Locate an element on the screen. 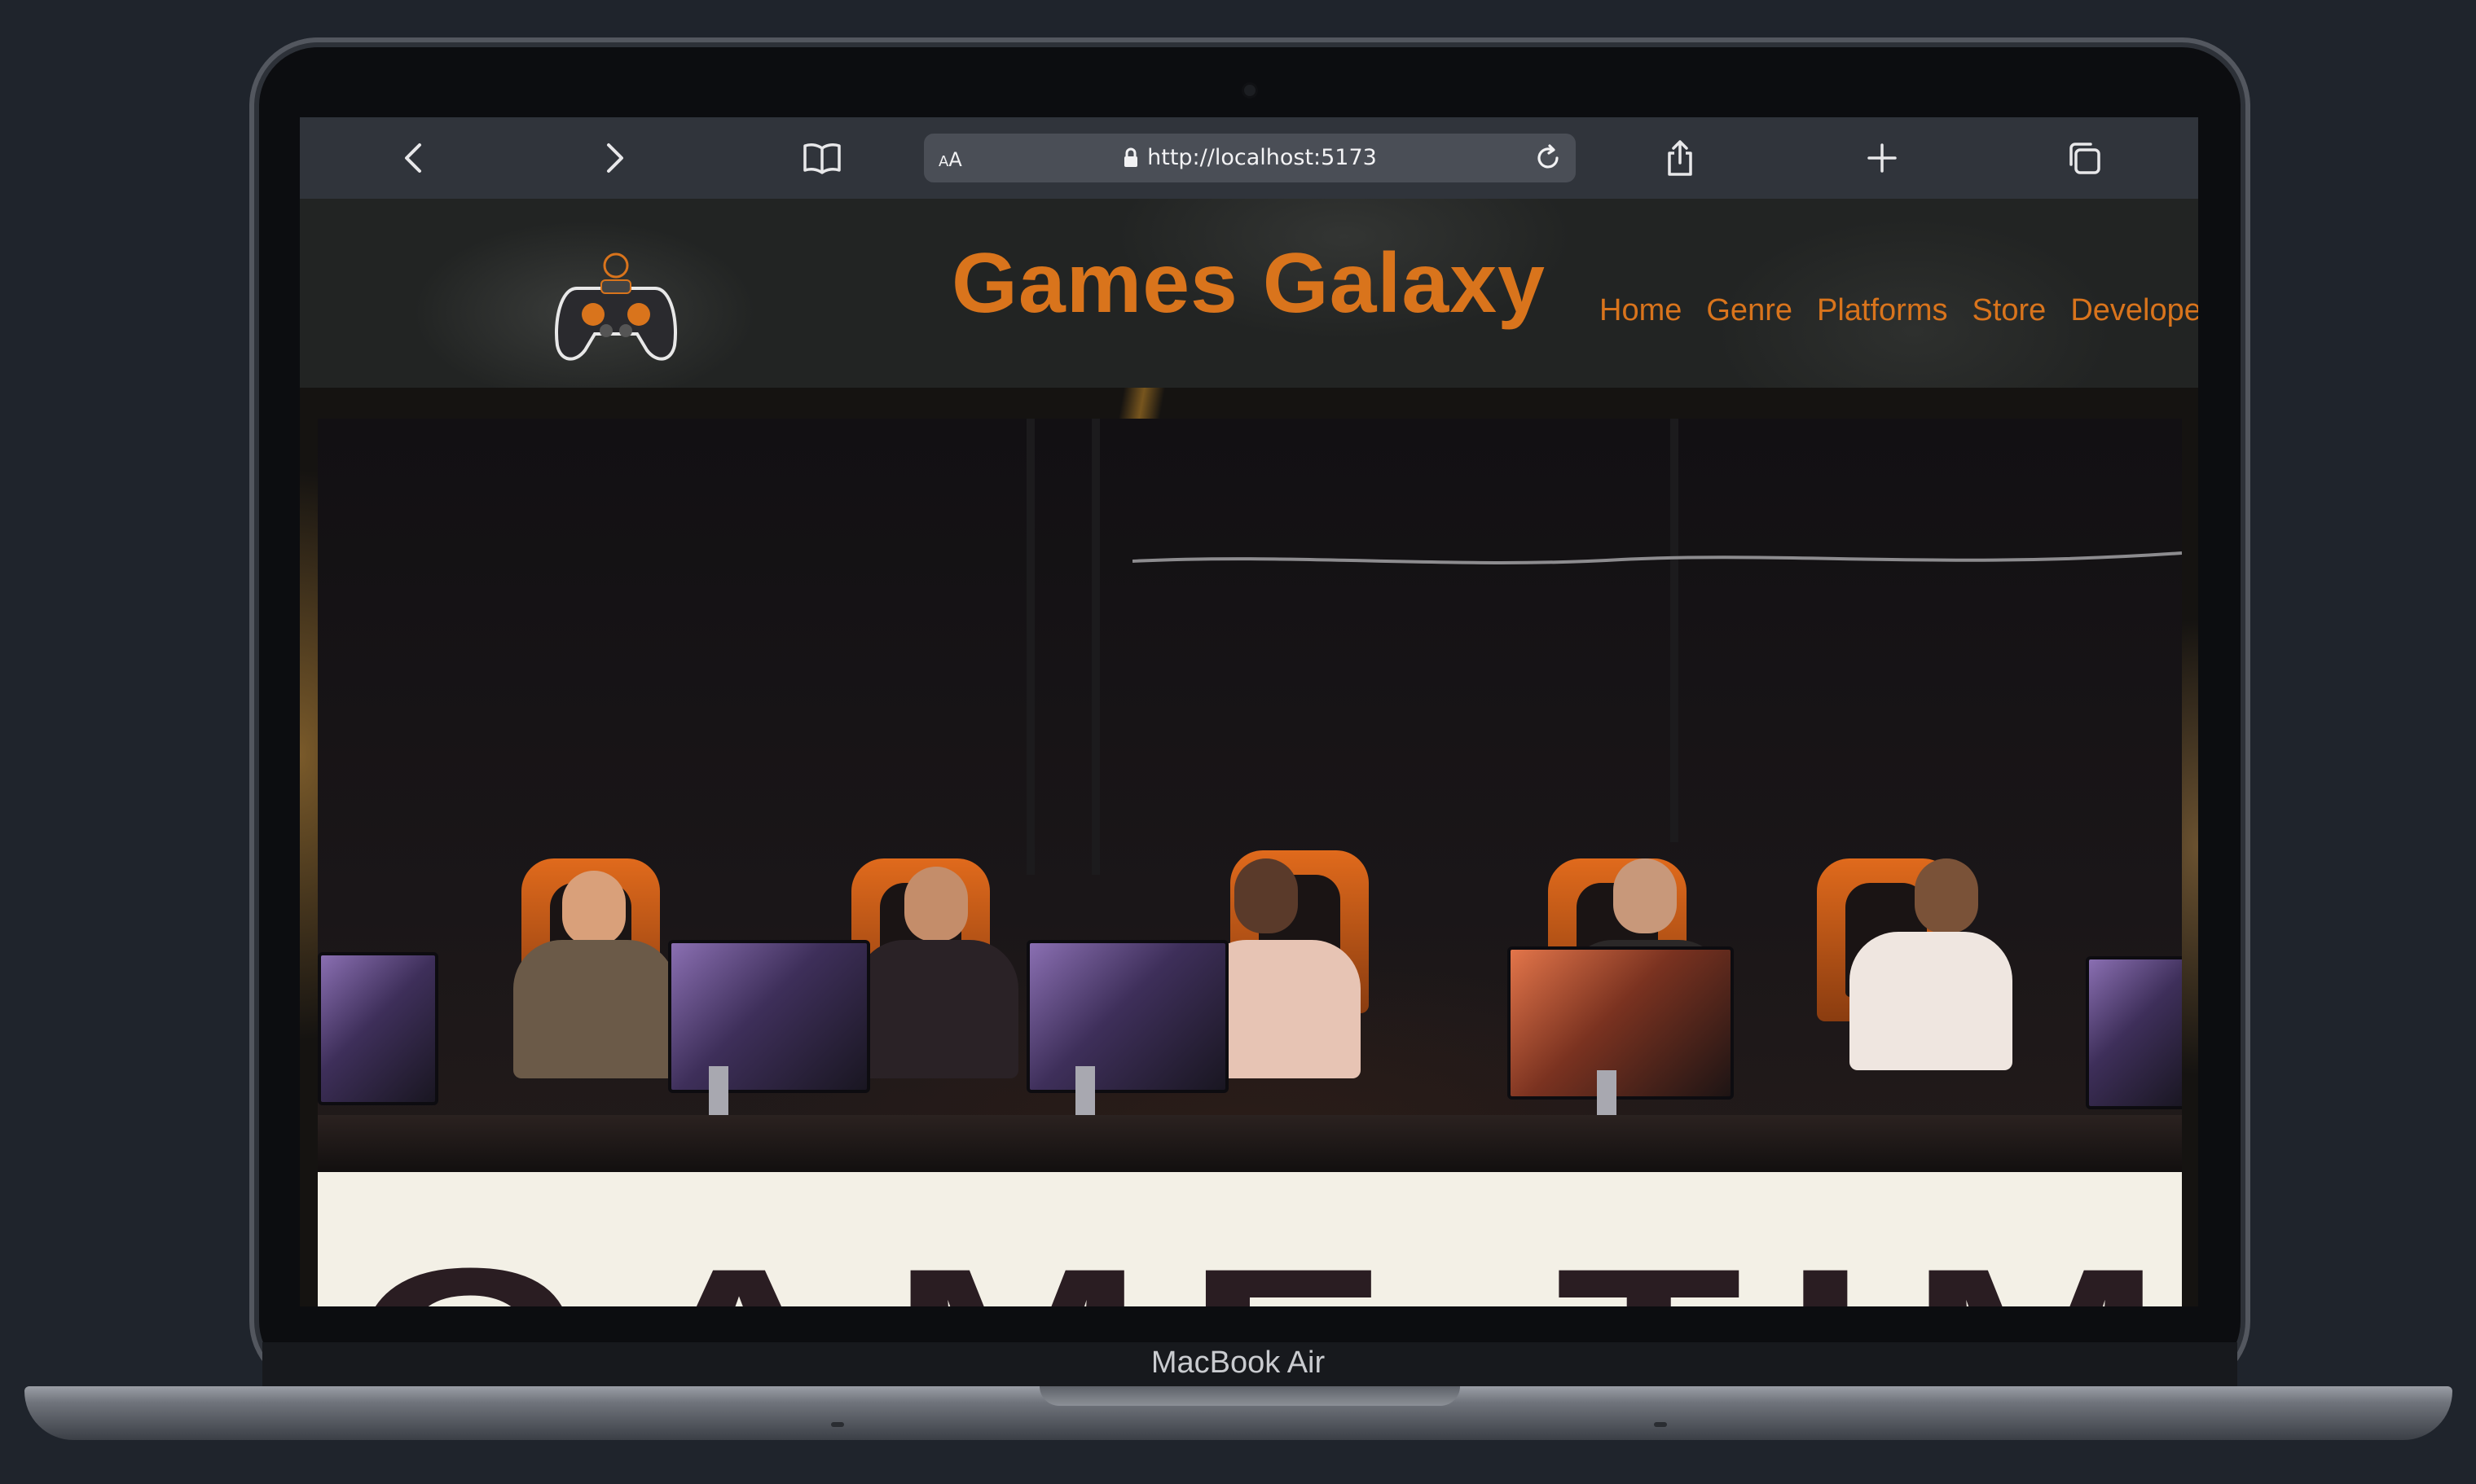 The image size is (2476, 1484). nav-platforms: Platforms is located at coordinates (1882, 310).